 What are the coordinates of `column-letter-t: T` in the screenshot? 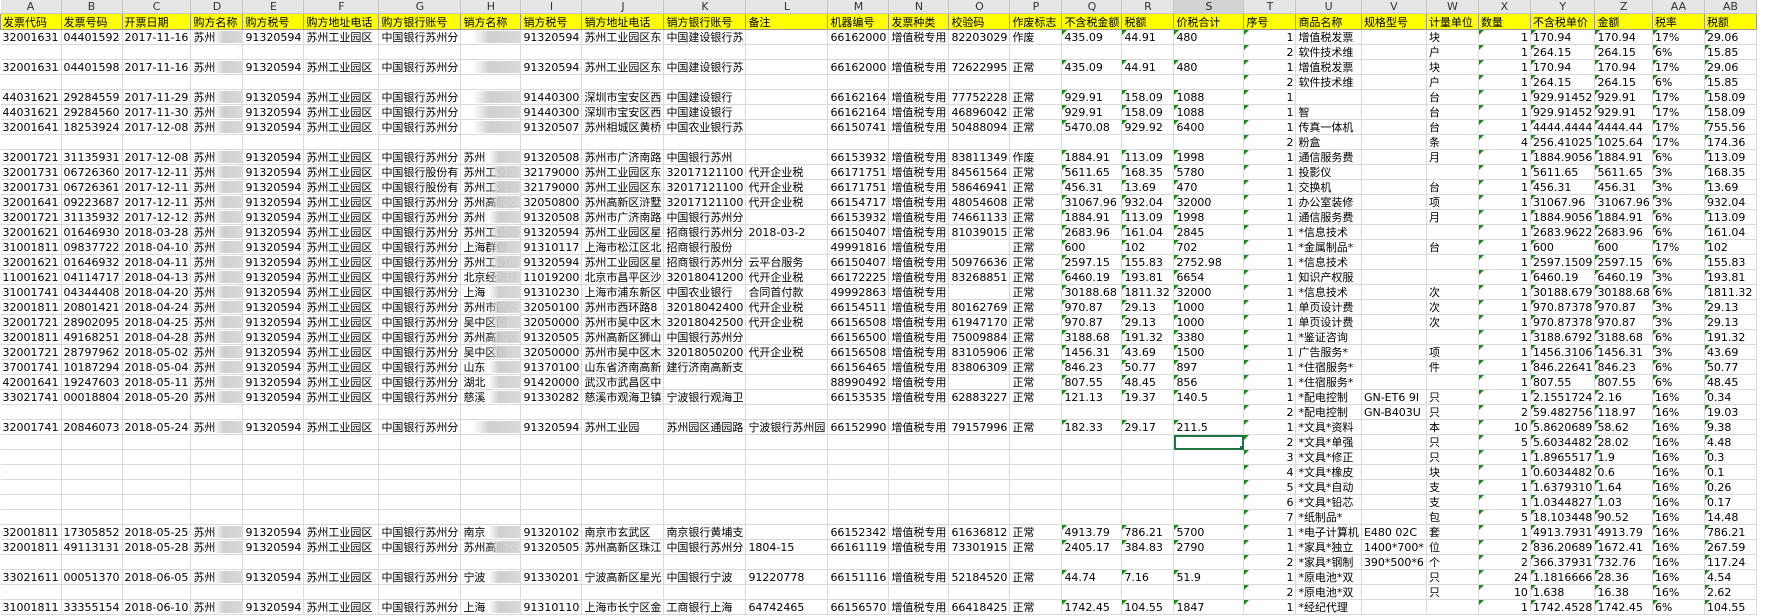 It's located at (1270, 7).